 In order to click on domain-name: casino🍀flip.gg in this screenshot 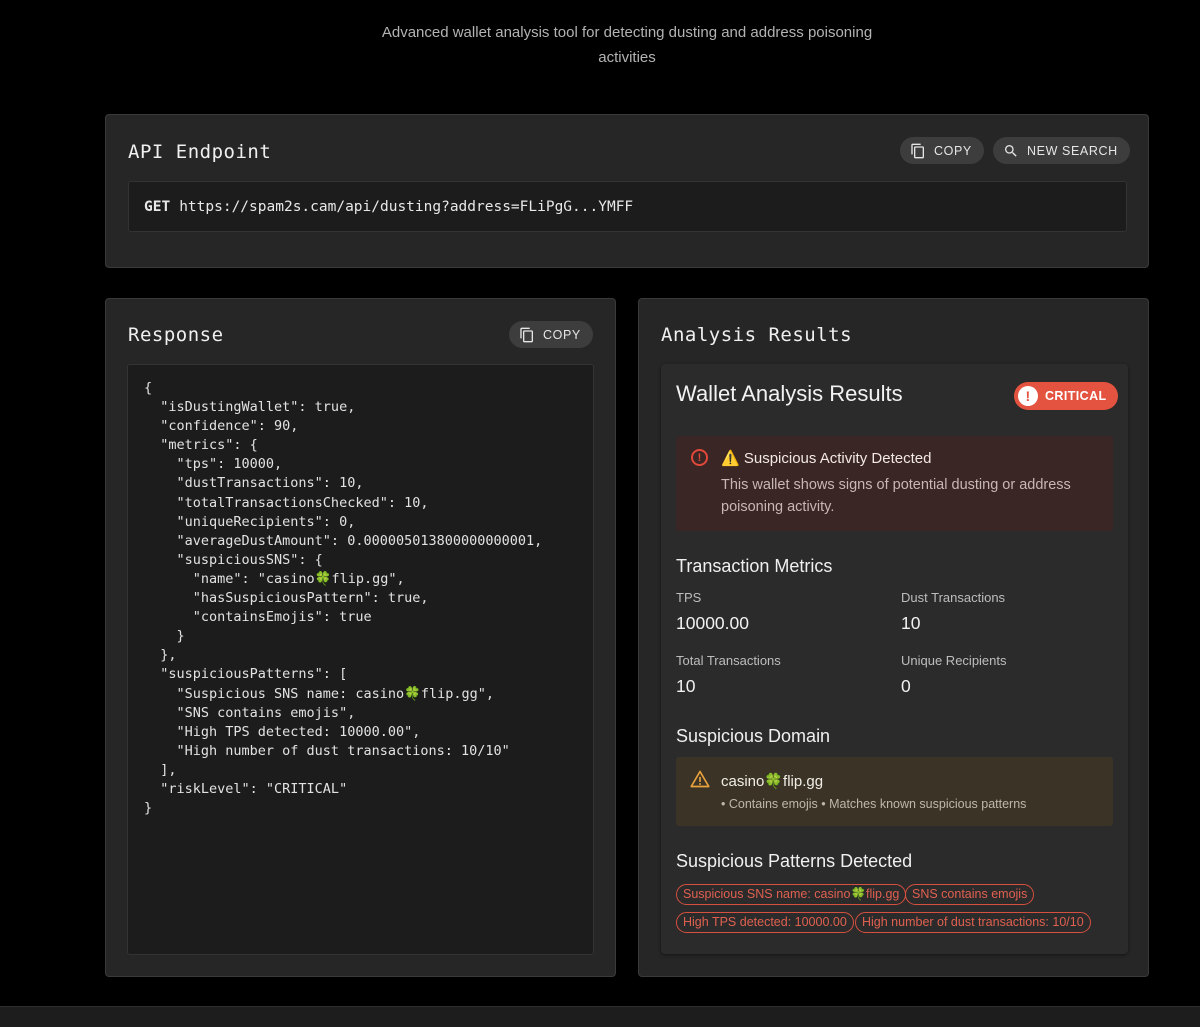, I will do `click(772, 781)`.